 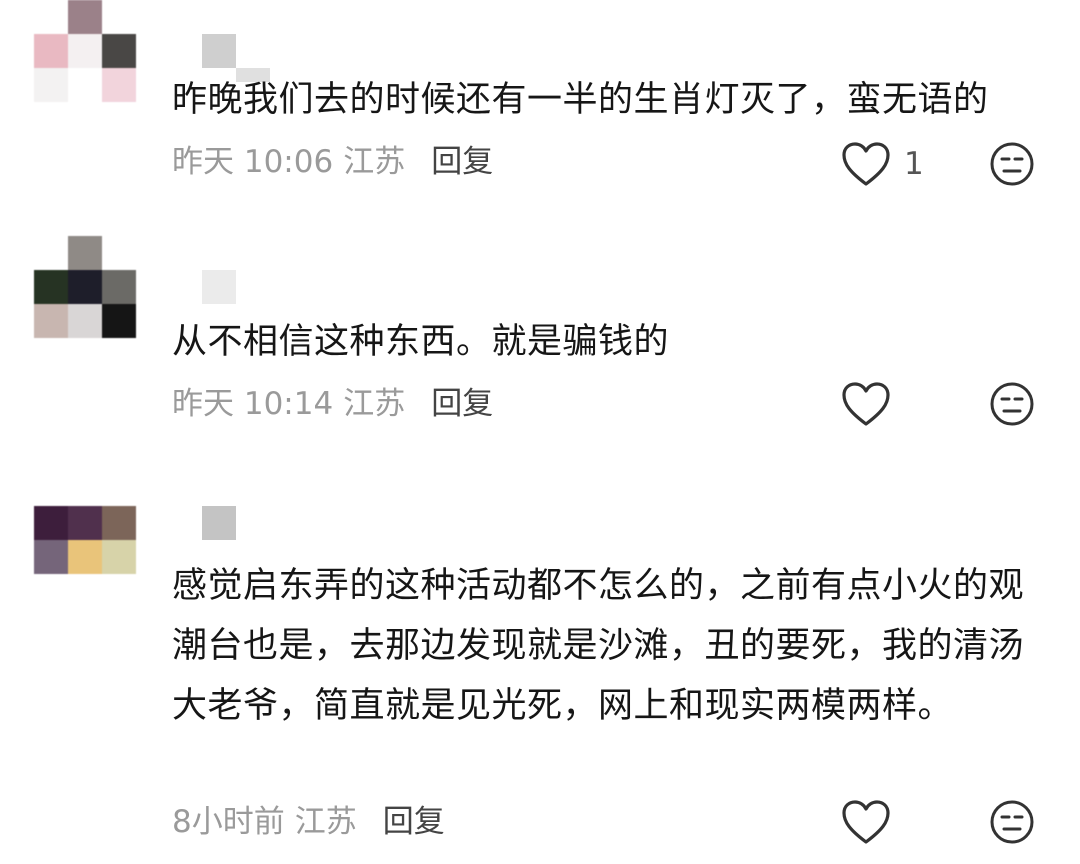 What do you see at coordinates (228, 822) in the screenshot?
I see `comment-time: 8小时前` at bounding box center [228, 822].